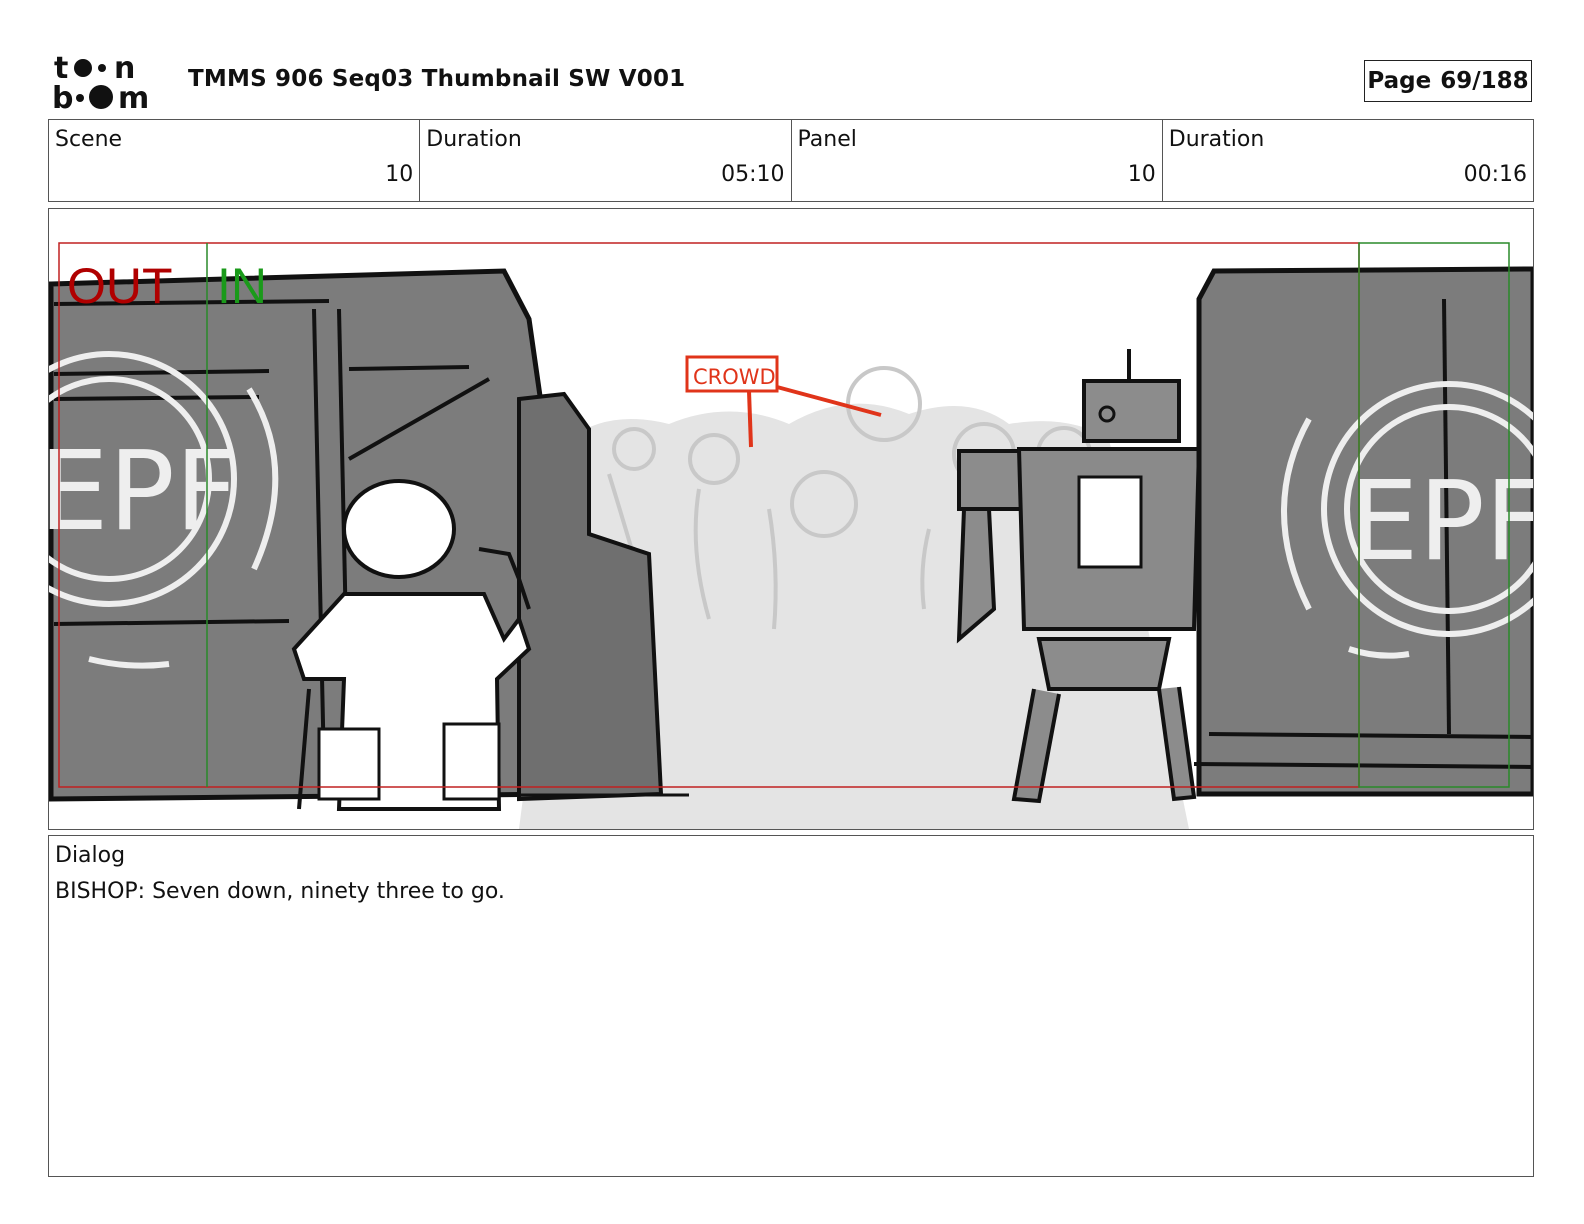  Describe the element at coordinates (143, 491) in the screenshot. I see `left-emblem-text: EPF` at that location.